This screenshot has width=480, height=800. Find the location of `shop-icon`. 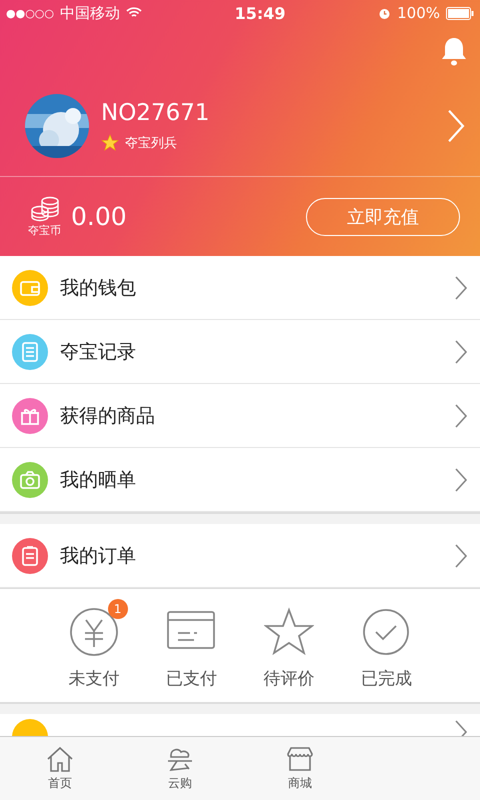

shop-icon is located at coordinates (300, 759).